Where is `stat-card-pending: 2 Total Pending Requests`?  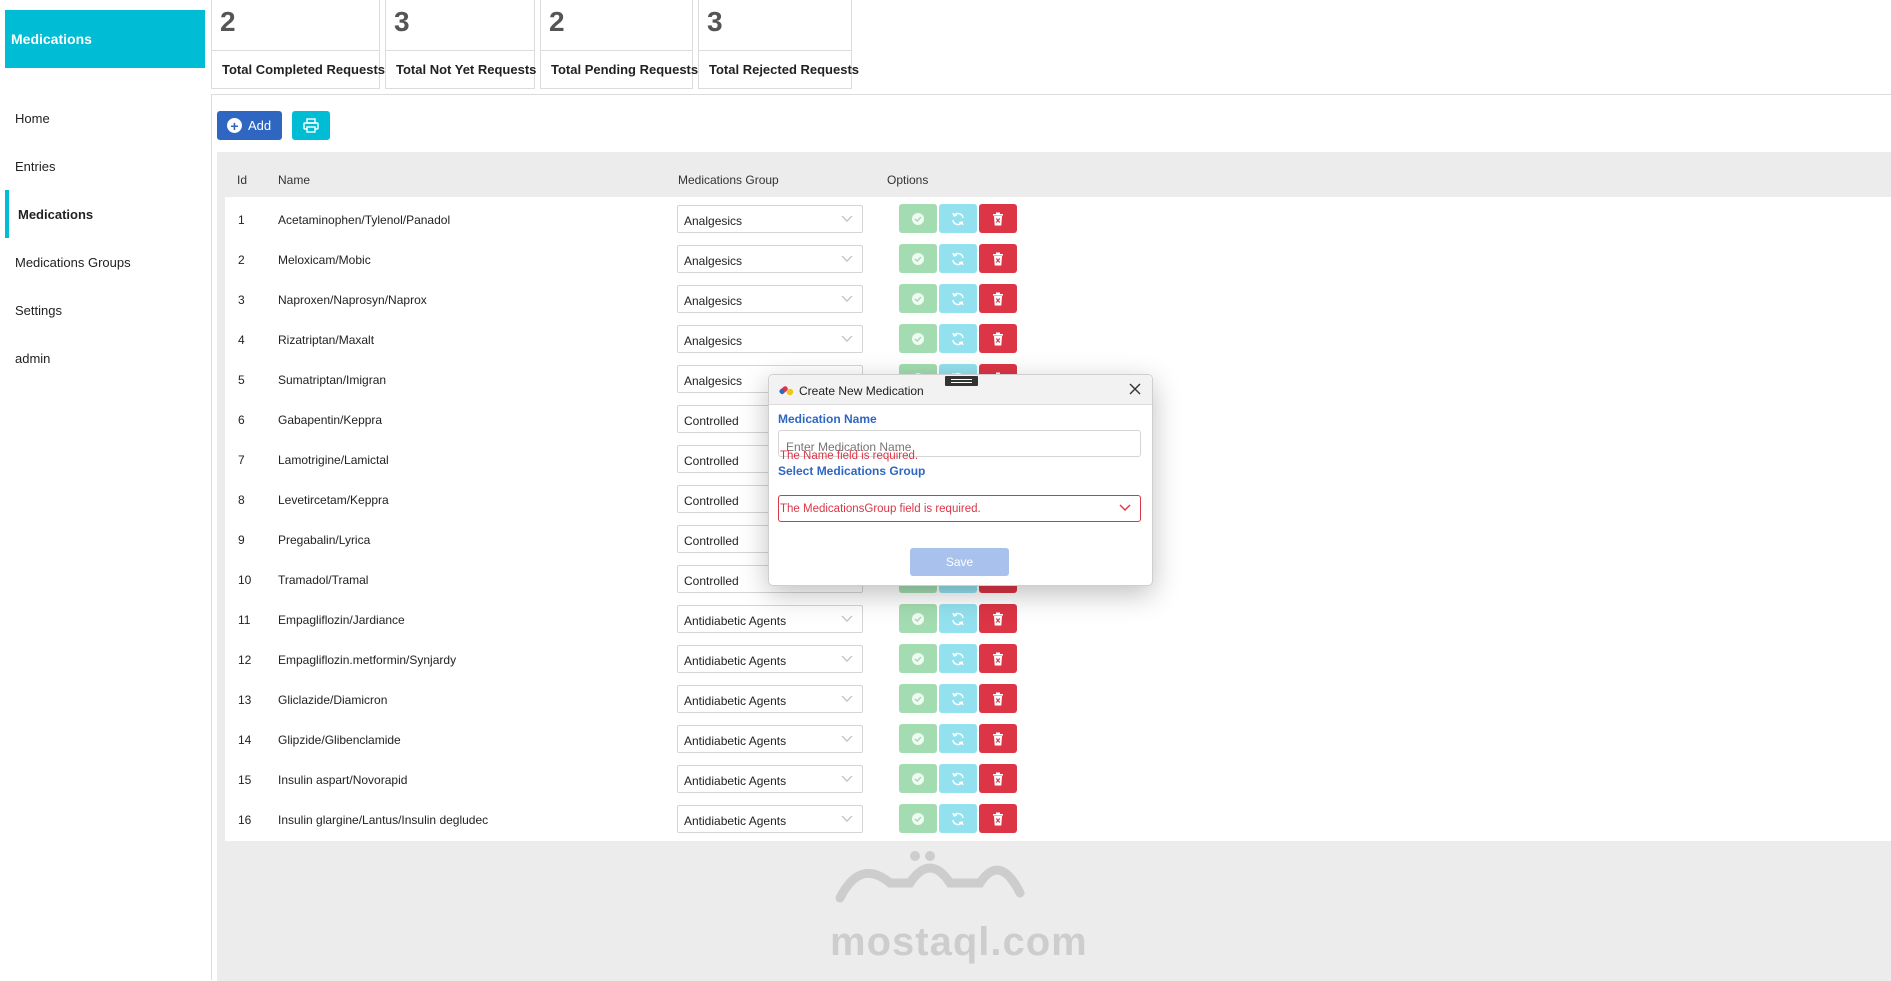 stat-card-pending: 2 Total Pending Requests is located at coordinates (619, 44).